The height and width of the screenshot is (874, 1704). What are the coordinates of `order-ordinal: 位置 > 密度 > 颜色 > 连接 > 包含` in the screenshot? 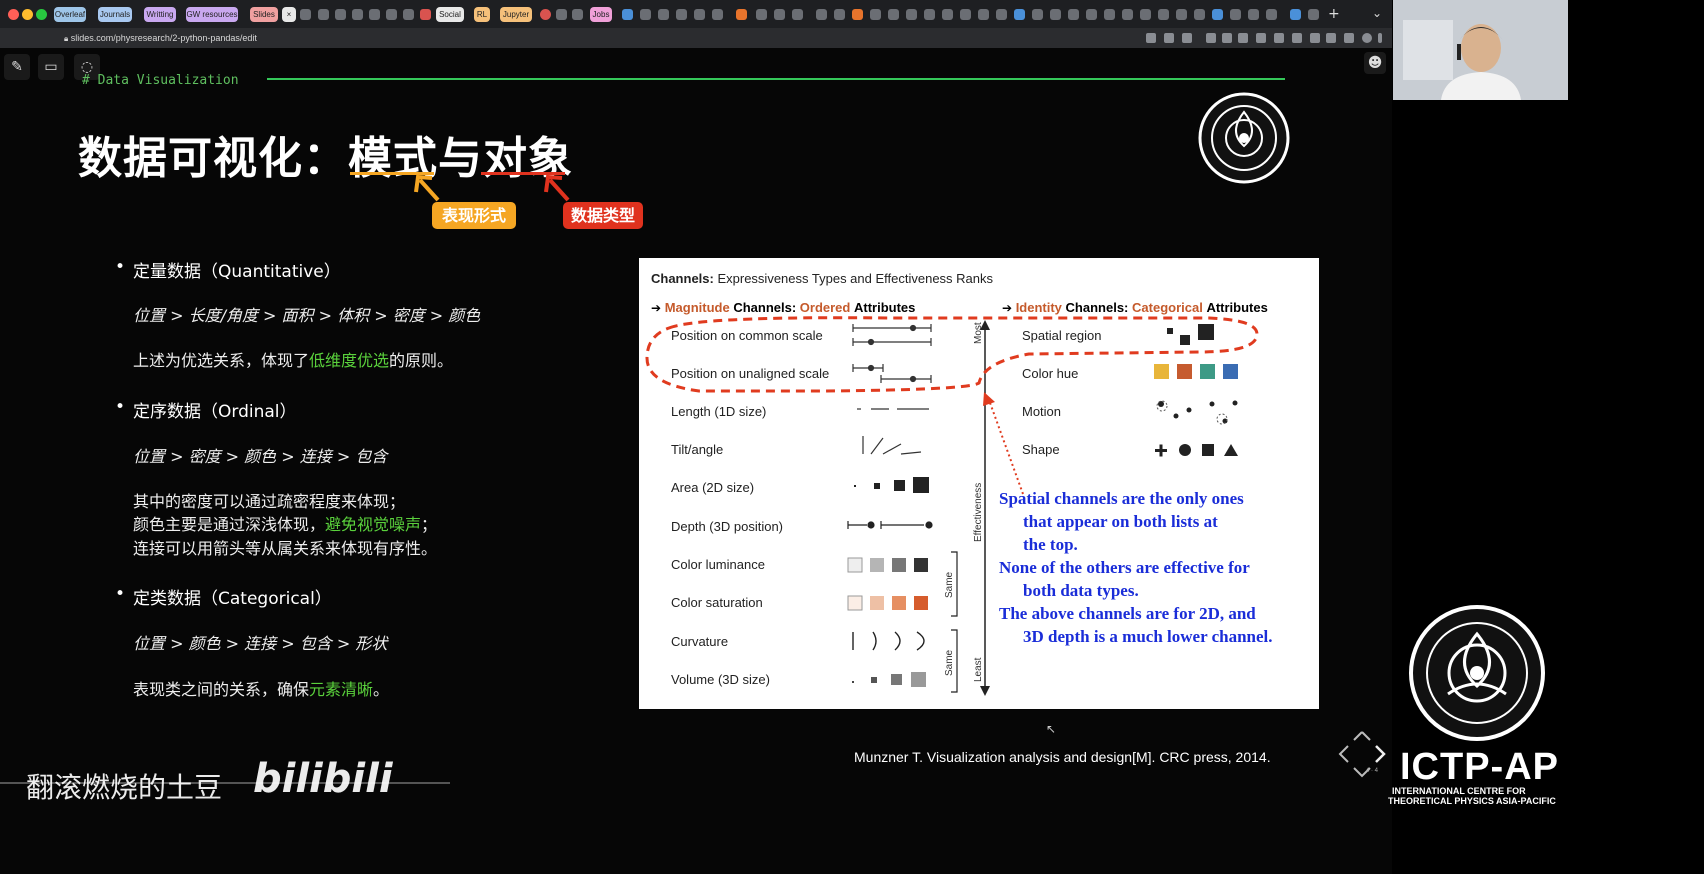 It's located at (260, 456).